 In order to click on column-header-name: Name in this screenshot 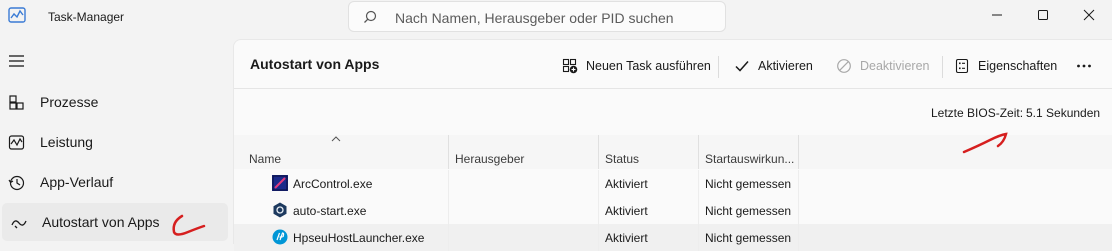, I will do `click(265, 159)`.